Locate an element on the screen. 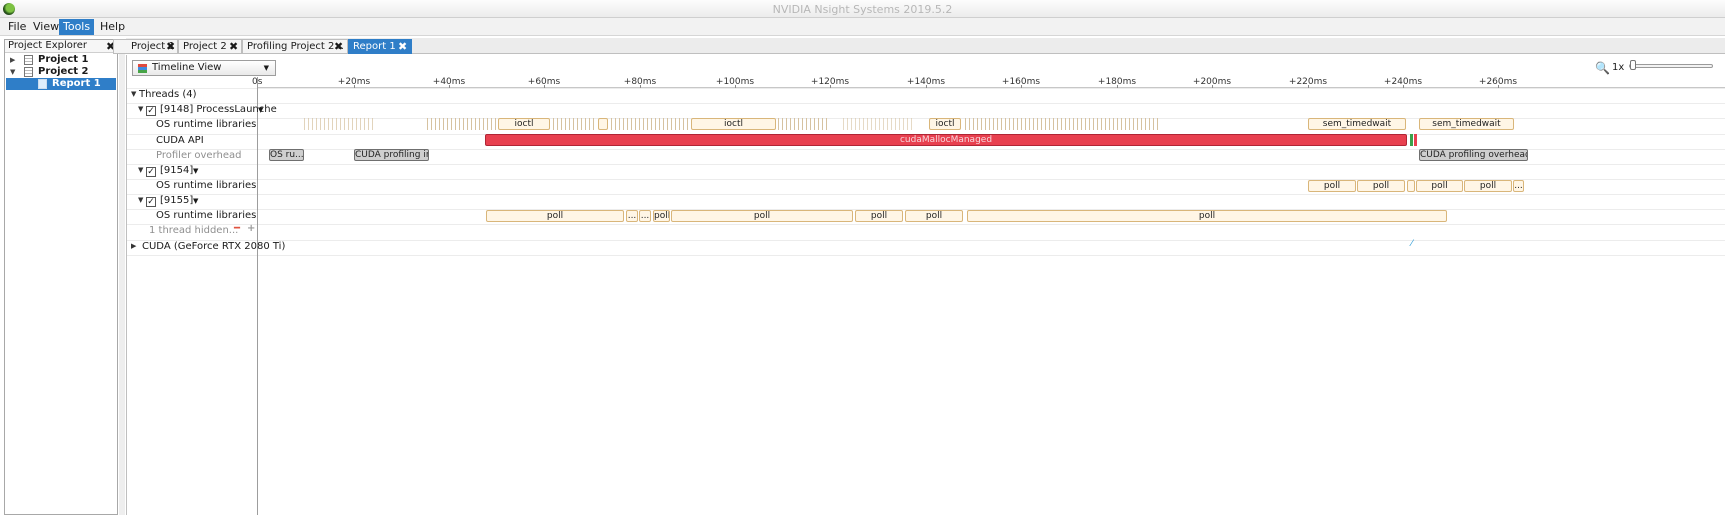  tree-item-label: Report 1 is located at coordinates (76, 83).